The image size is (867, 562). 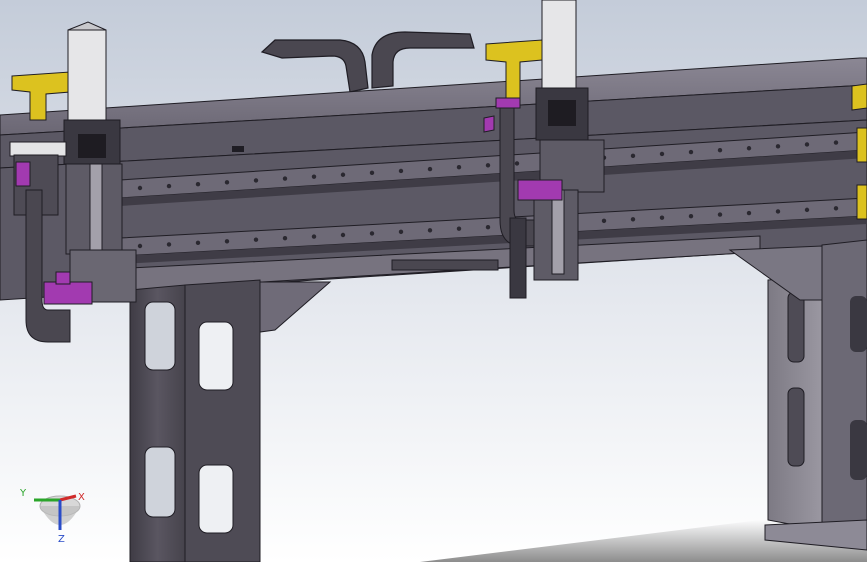 I want to click on x-axis-label: X, so click(x=81, y=497).